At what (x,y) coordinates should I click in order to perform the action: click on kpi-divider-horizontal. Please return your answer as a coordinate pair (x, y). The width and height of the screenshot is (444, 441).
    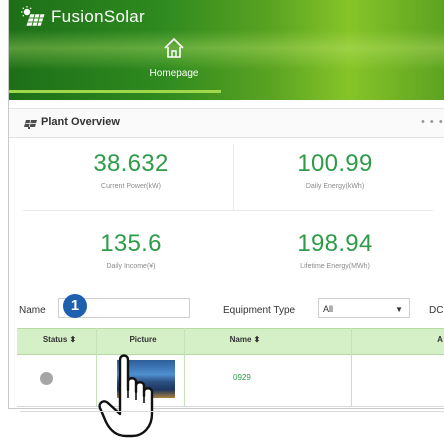
    Looking at the image, I should click on (228, 210).